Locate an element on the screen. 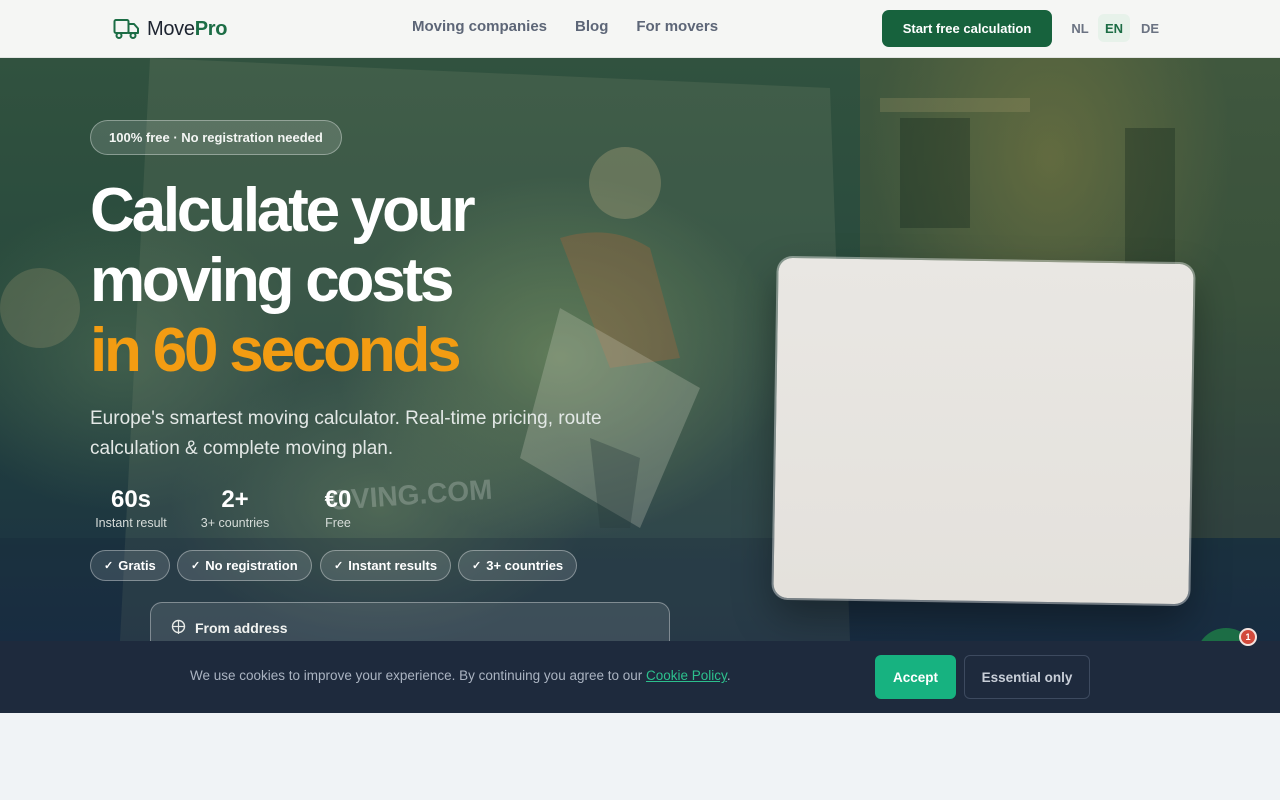 The image size is (1280, 800). cookie-policy-link: Cookie Policy is located at coordinates (686, 675).